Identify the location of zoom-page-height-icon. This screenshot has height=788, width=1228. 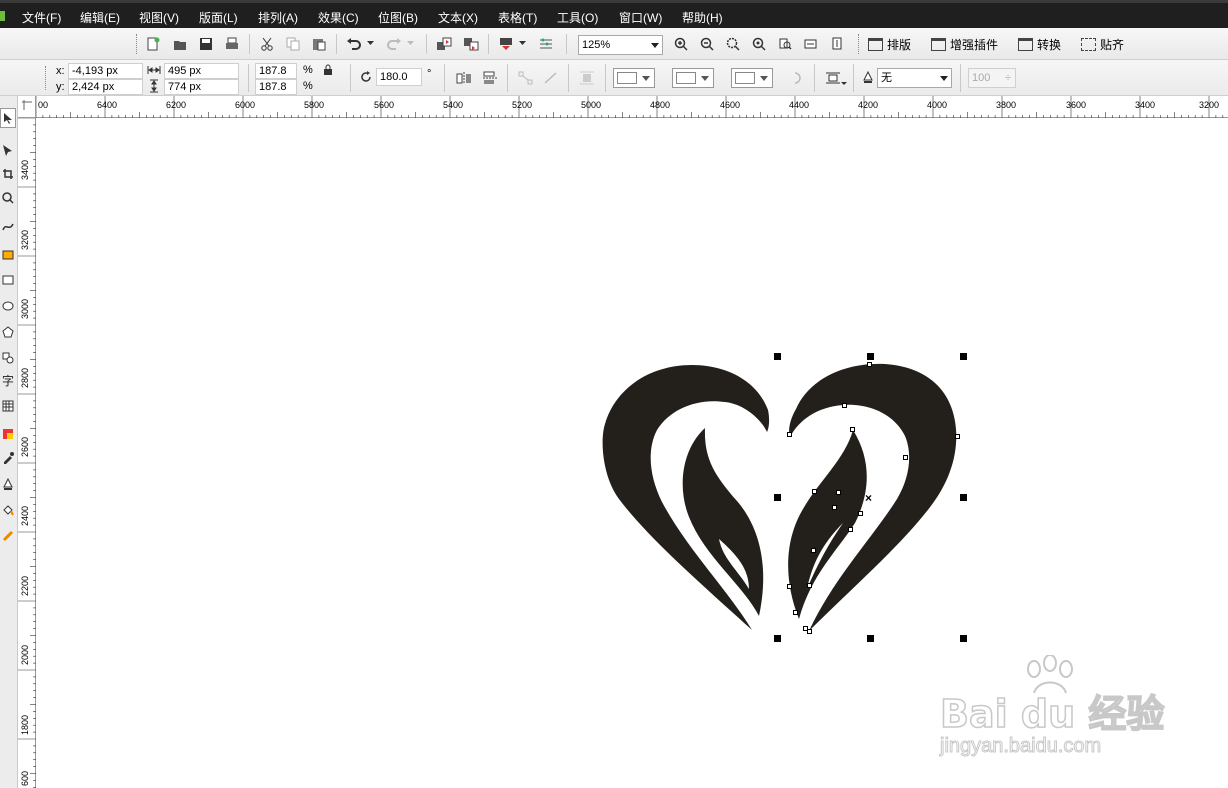
(837, 44).